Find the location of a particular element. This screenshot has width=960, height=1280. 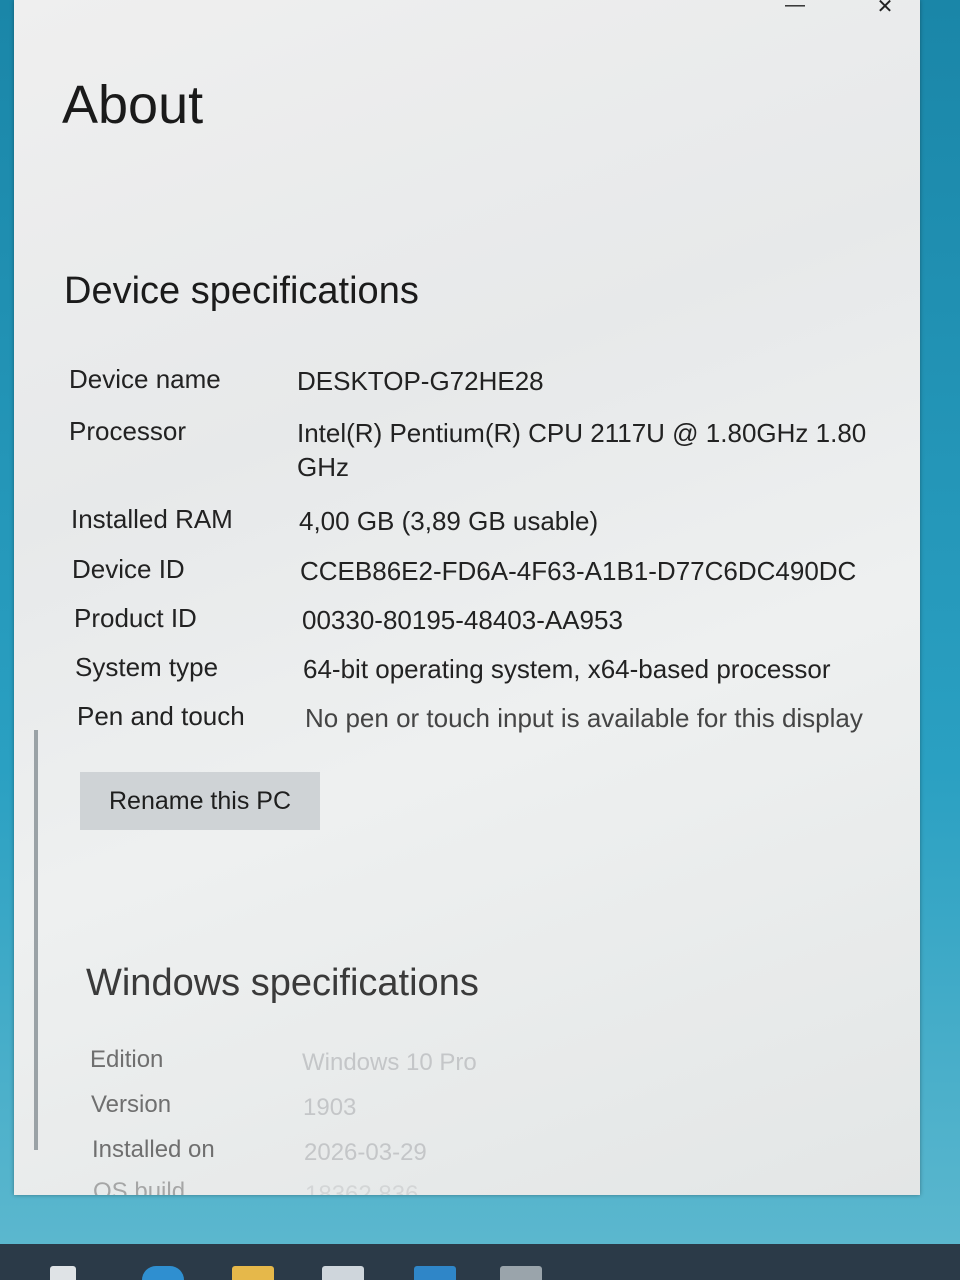

mail-icon is located at coordinates (435, 1273).